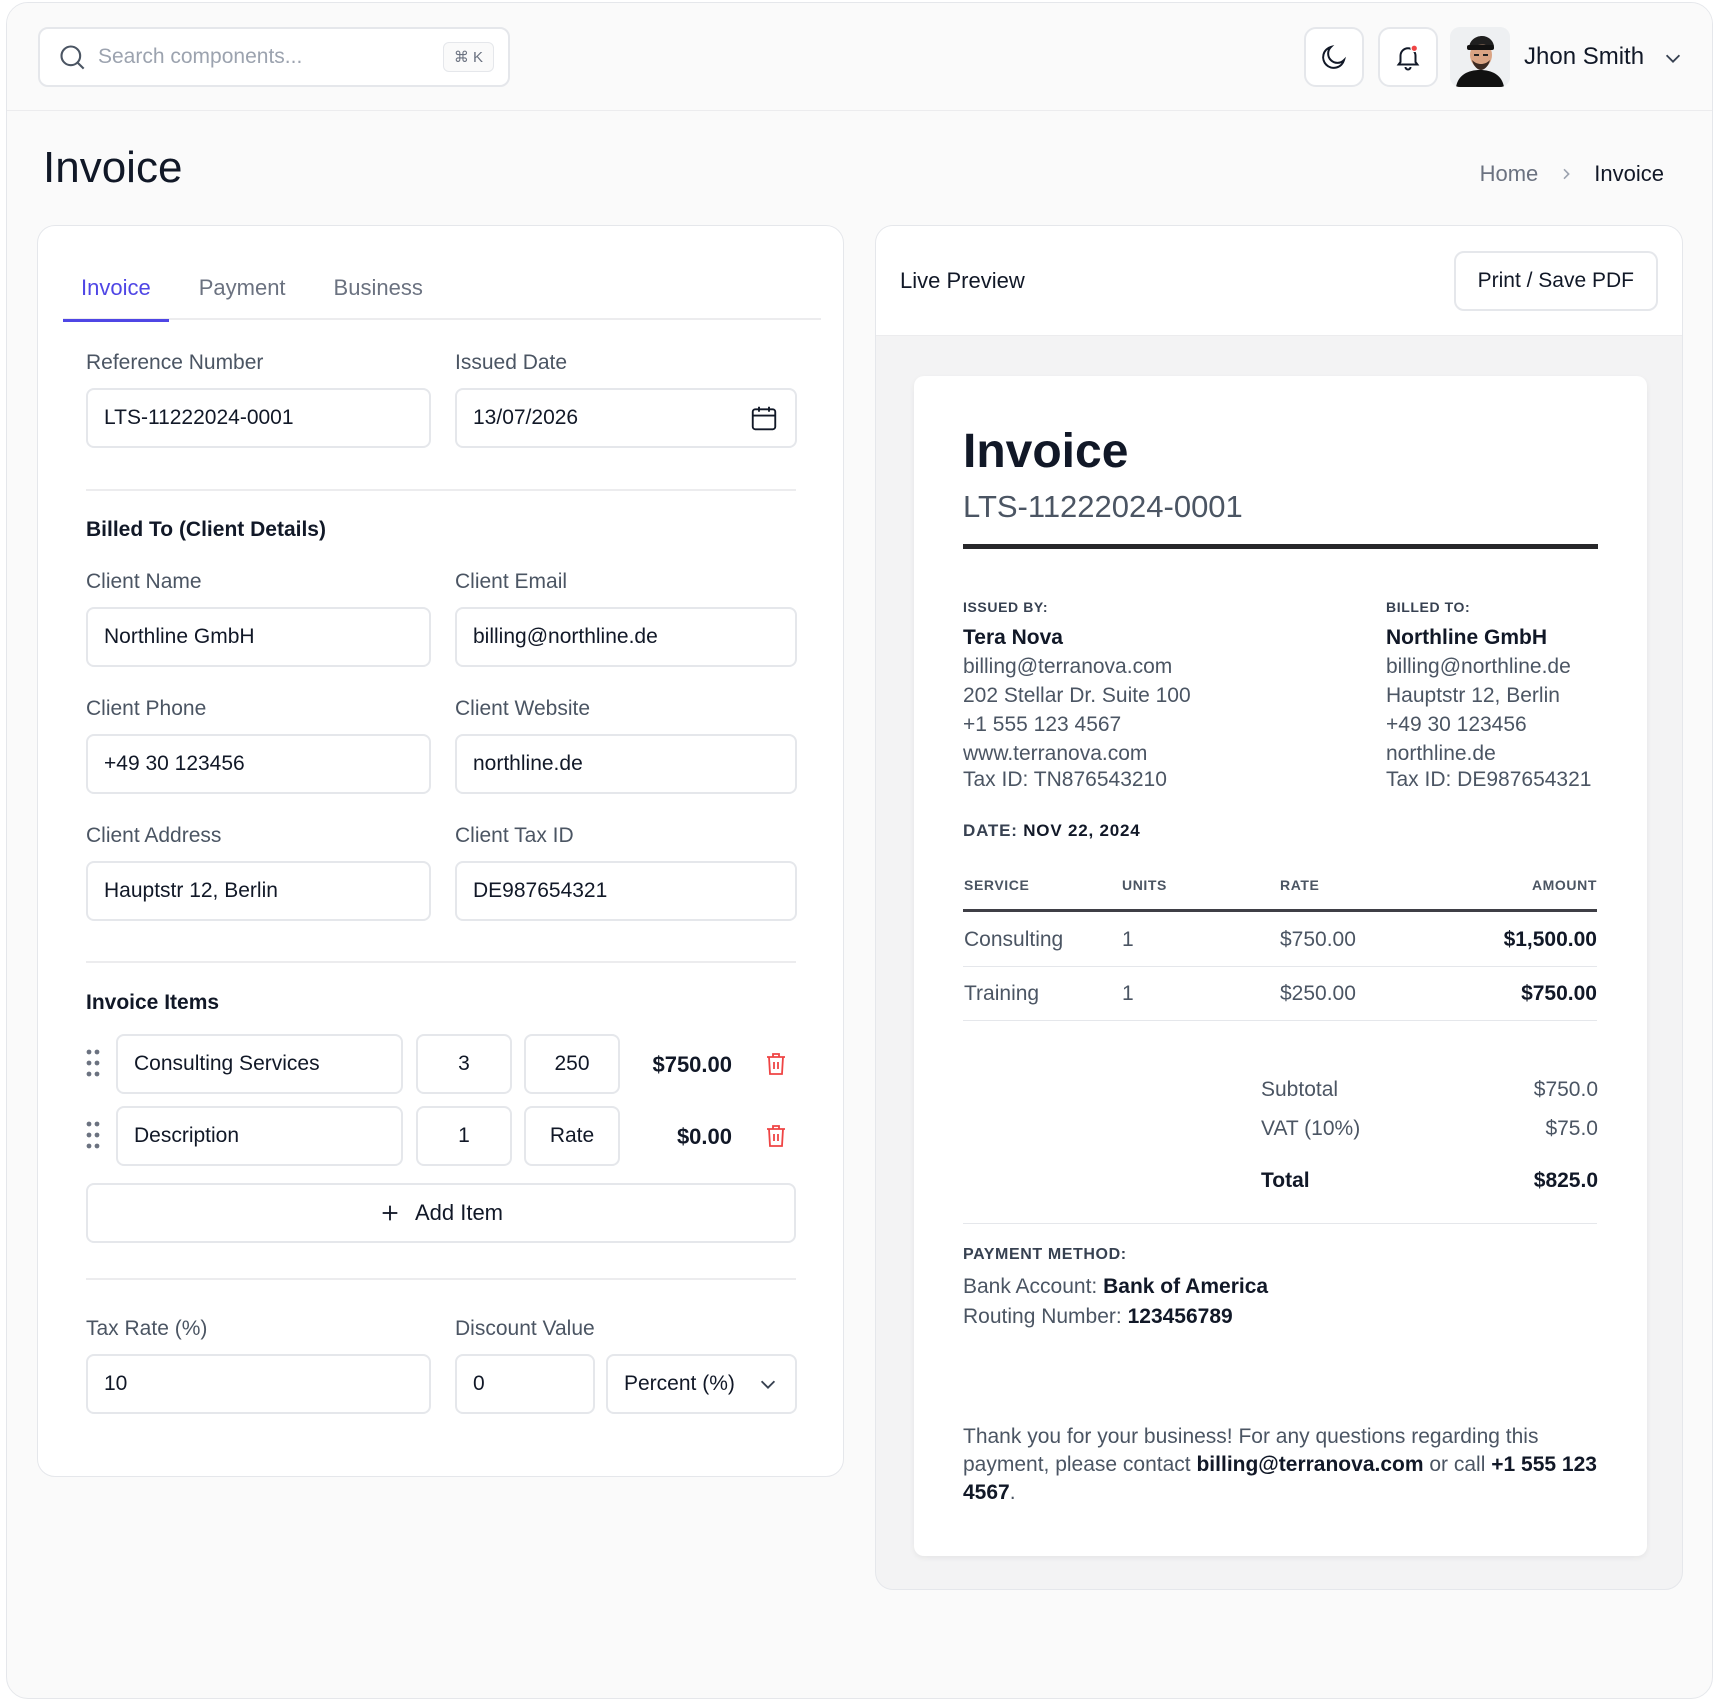  Describe the element at coordinates (859, 57) in the screenshot. I see `top-bar: ⌘ K Jhon Smith` at that location.